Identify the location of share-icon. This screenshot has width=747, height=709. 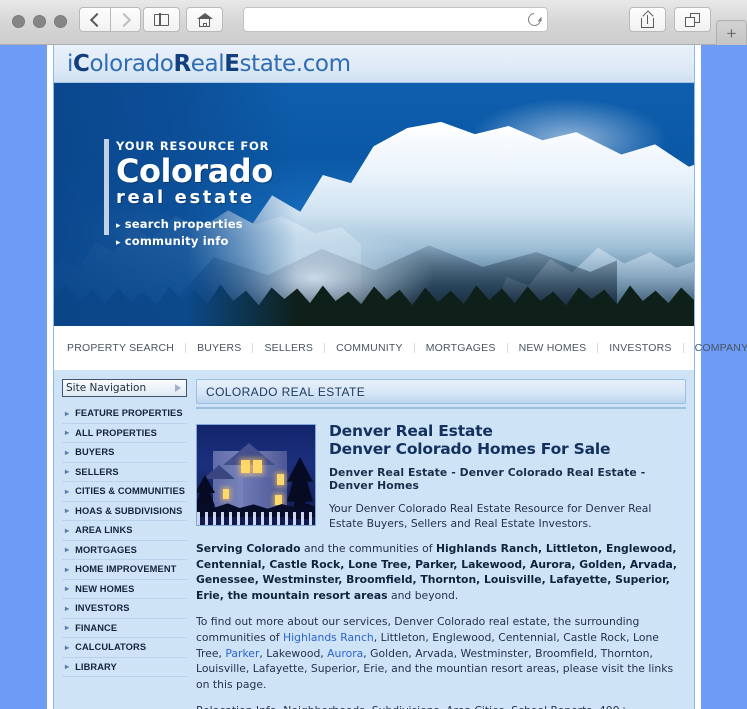
(647, 18).